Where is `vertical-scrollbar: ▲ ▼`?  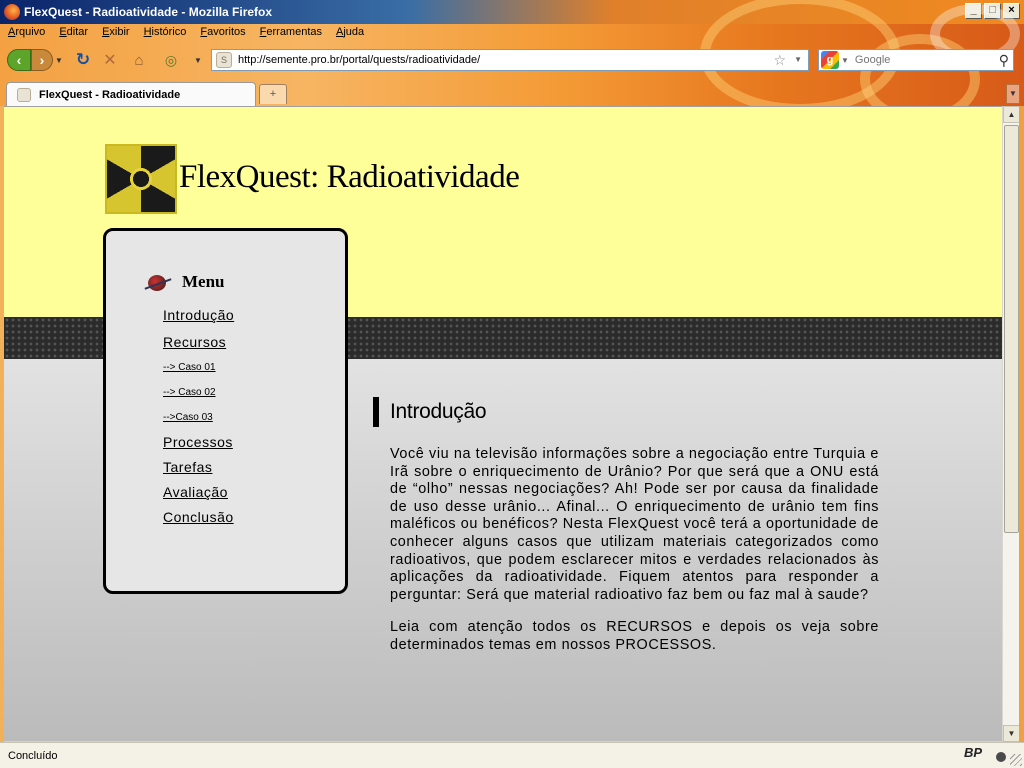
vertical-scrollbar: ▲ ▼ is located at coordinates (1011, 424).